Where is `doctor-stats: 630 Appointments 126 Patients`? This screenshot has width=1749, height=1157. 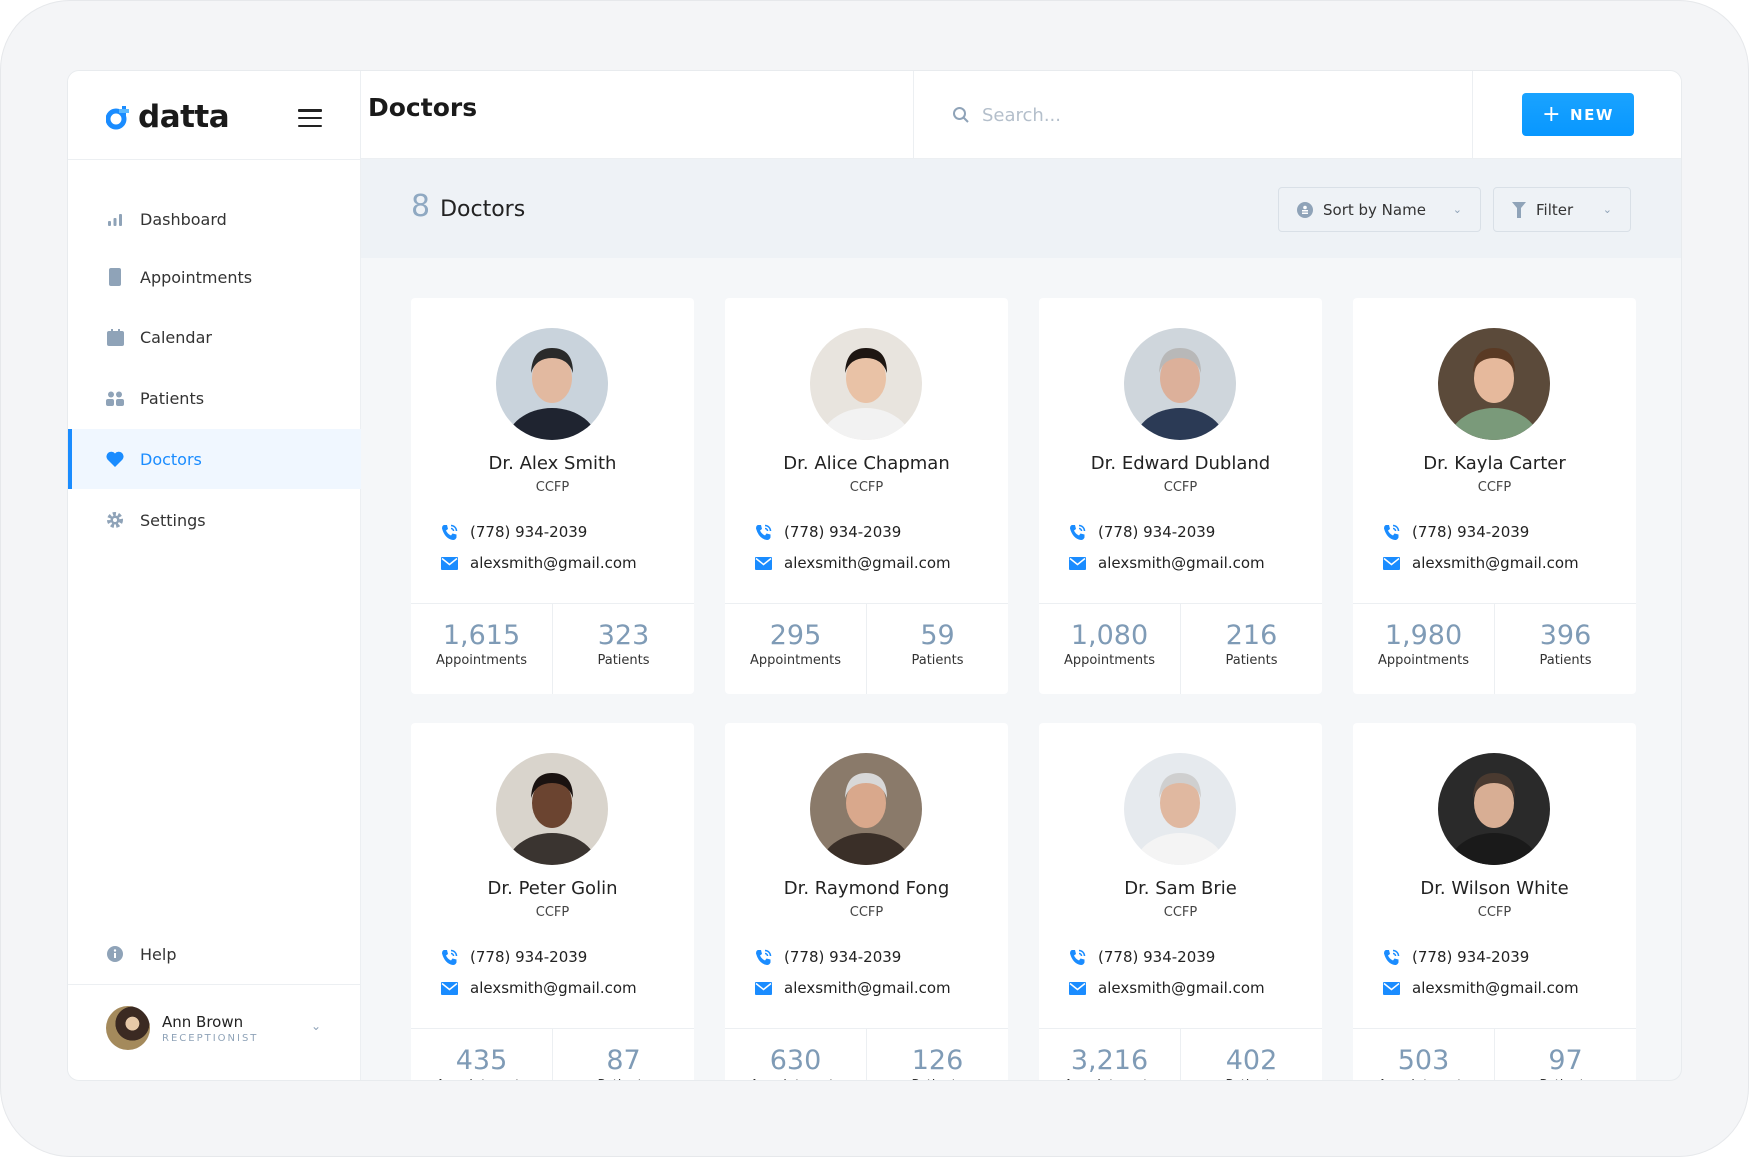
doctor-stats: 630 Appointments 126 Patients is located at coordinates (866, 1054).